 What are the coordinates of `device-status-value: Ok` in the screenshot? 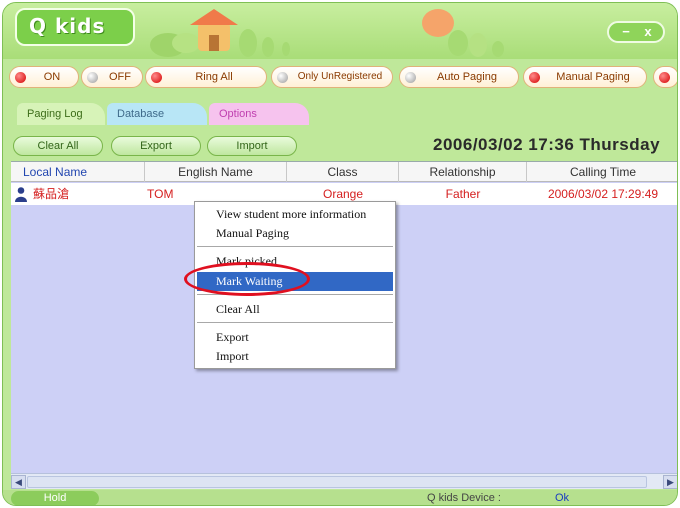 It's located at (562, 498).